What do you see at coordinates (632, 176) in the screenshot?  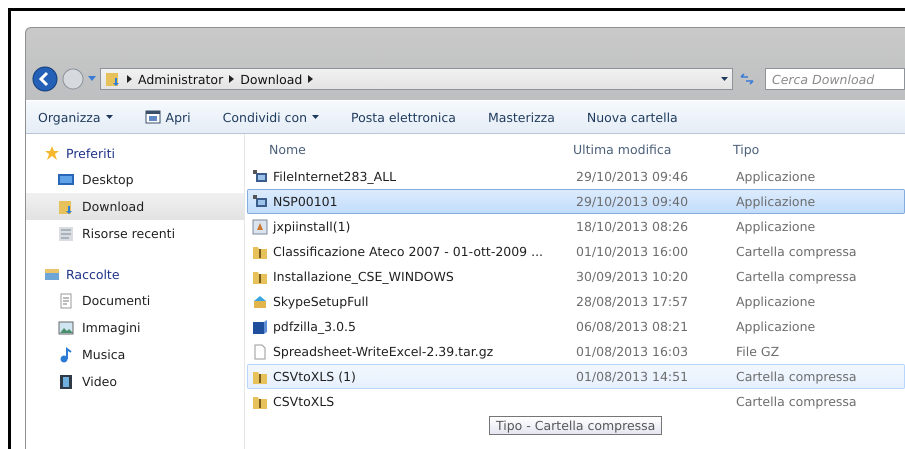 I see `date-cell-text: 29/10/2013 09:46` at bounding box center [632, 176].